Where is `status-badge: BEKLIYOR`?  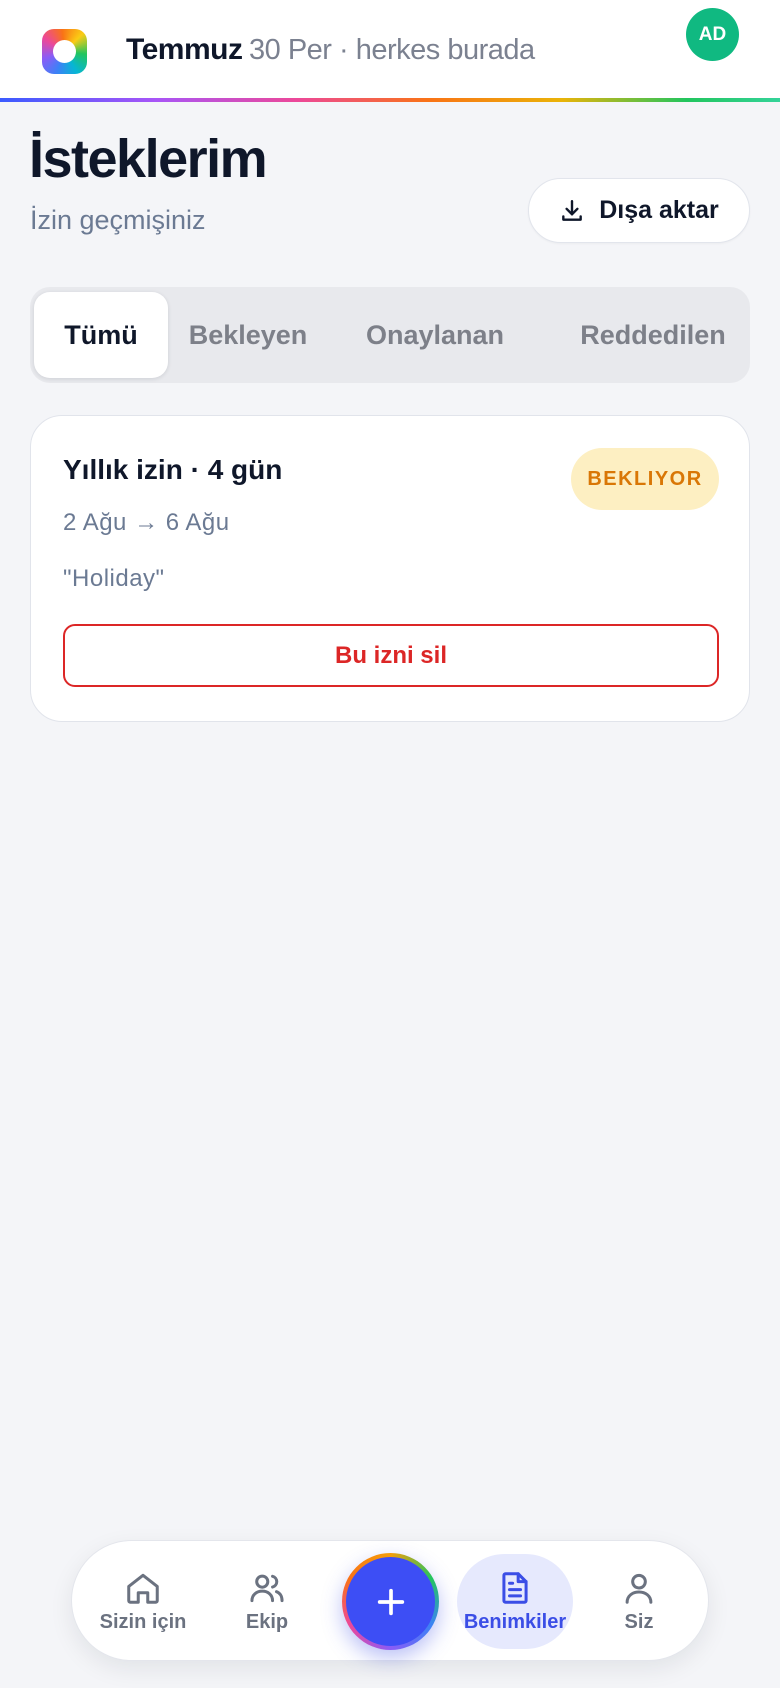
status-badge: BEKLIYOR is located at coordinates (645, 479).